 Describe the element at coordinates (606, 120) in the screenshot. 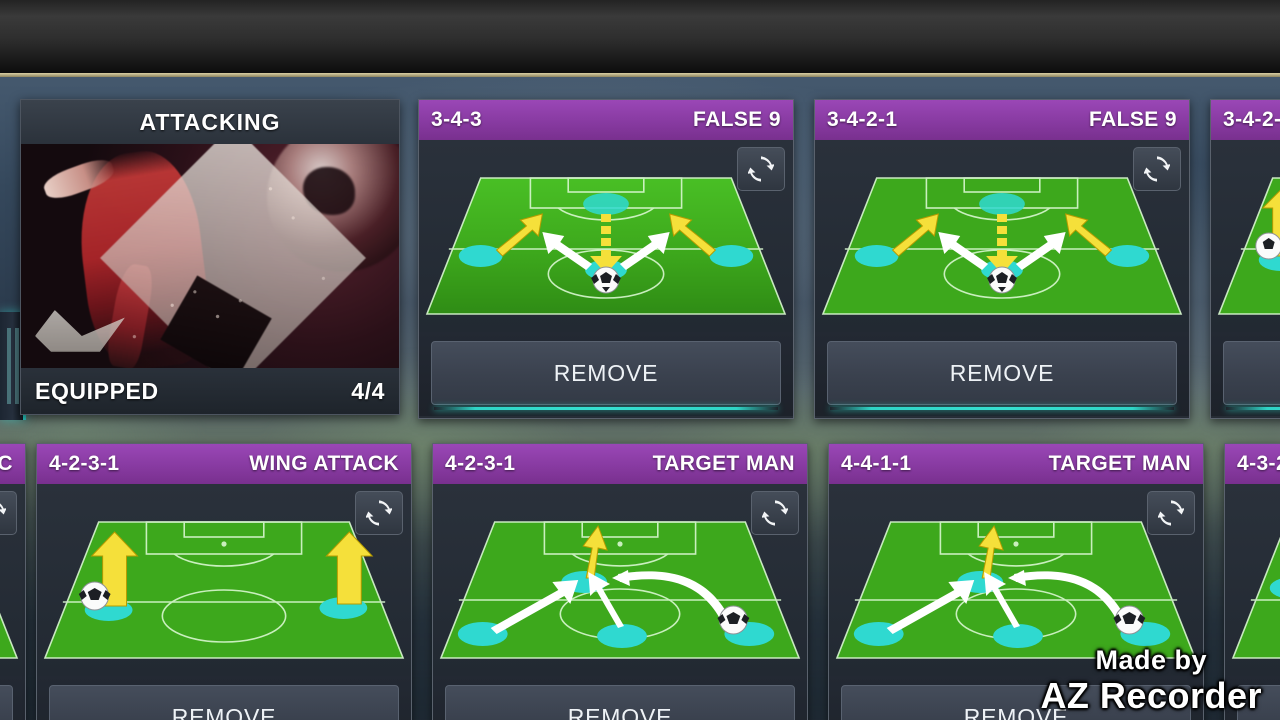

I see `tactic-card-header: 3-4-3 FALSE 9` at that location.